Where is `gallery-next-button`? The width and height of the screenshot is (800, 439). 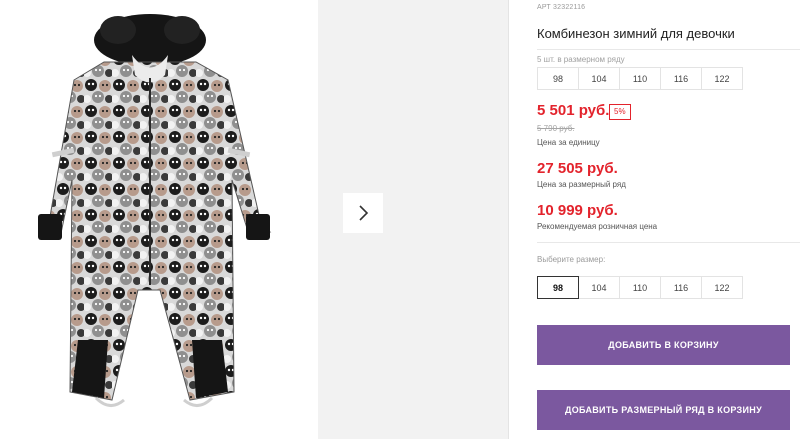 gallery-next-button is located at coordinates (363, 213).